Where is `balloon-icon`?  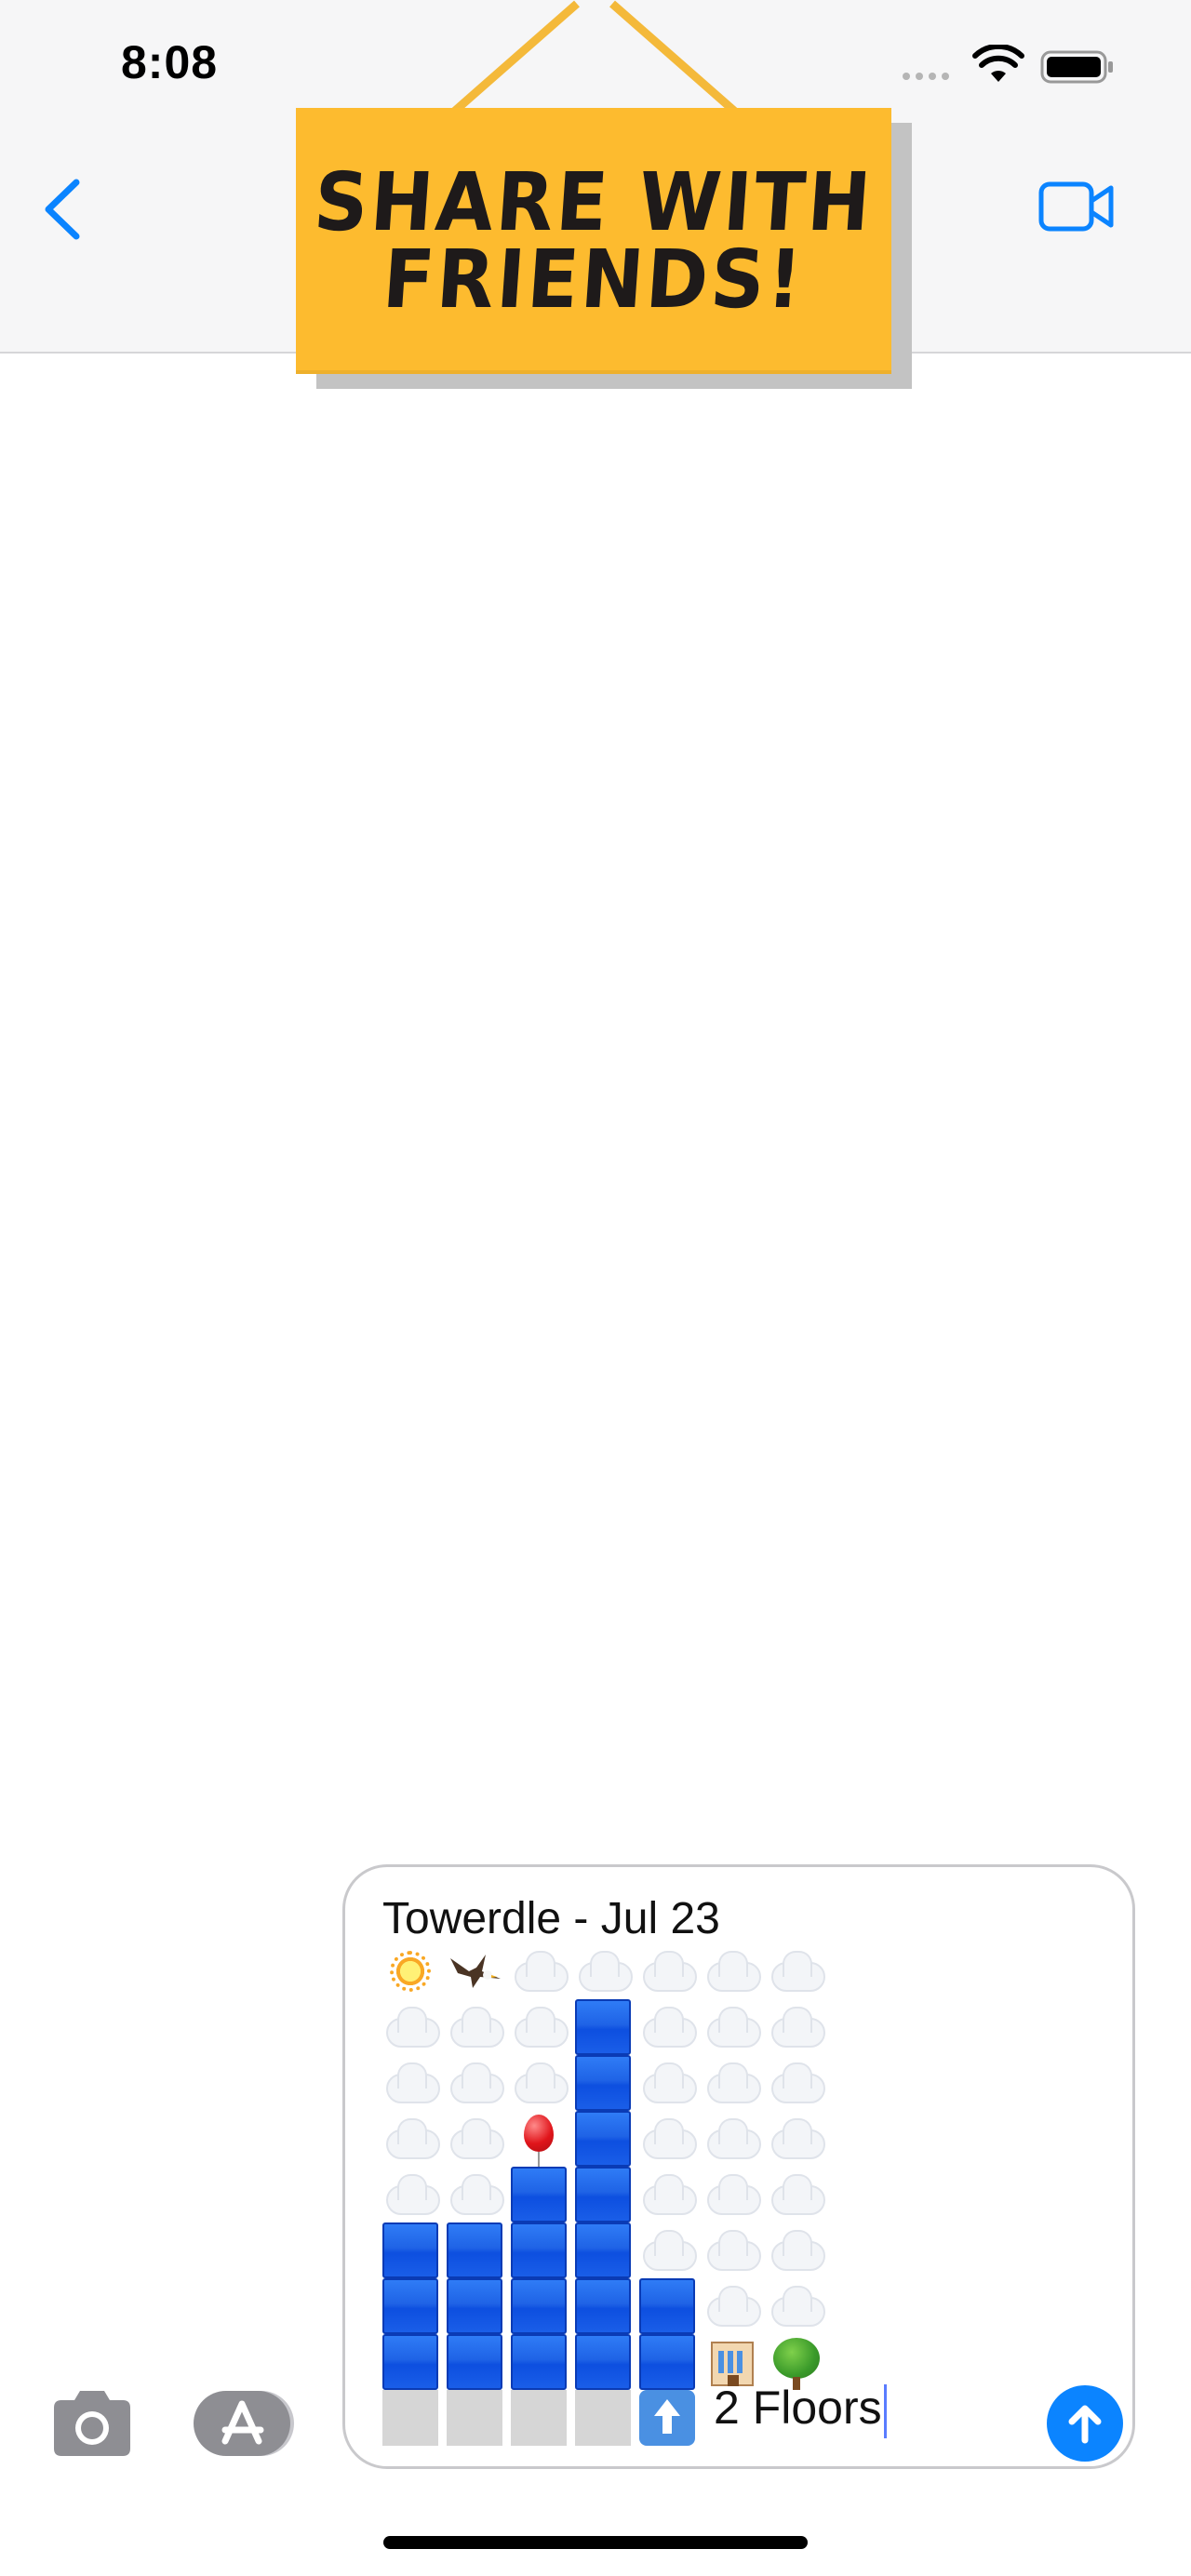 balloon-icon is located at coordinates (539, 2139).